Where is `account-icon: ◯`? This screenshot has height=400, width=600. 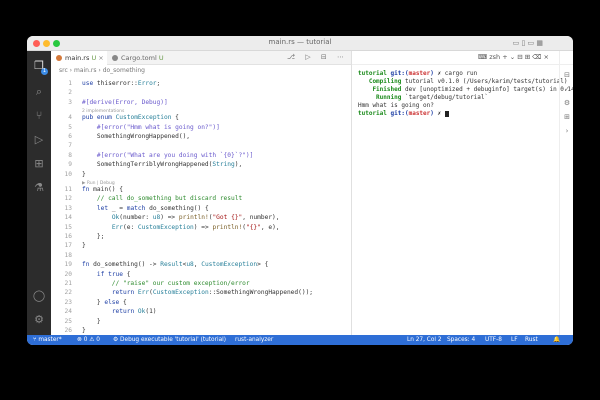 account-icon: ◯ is located at coordinates (39, 296).